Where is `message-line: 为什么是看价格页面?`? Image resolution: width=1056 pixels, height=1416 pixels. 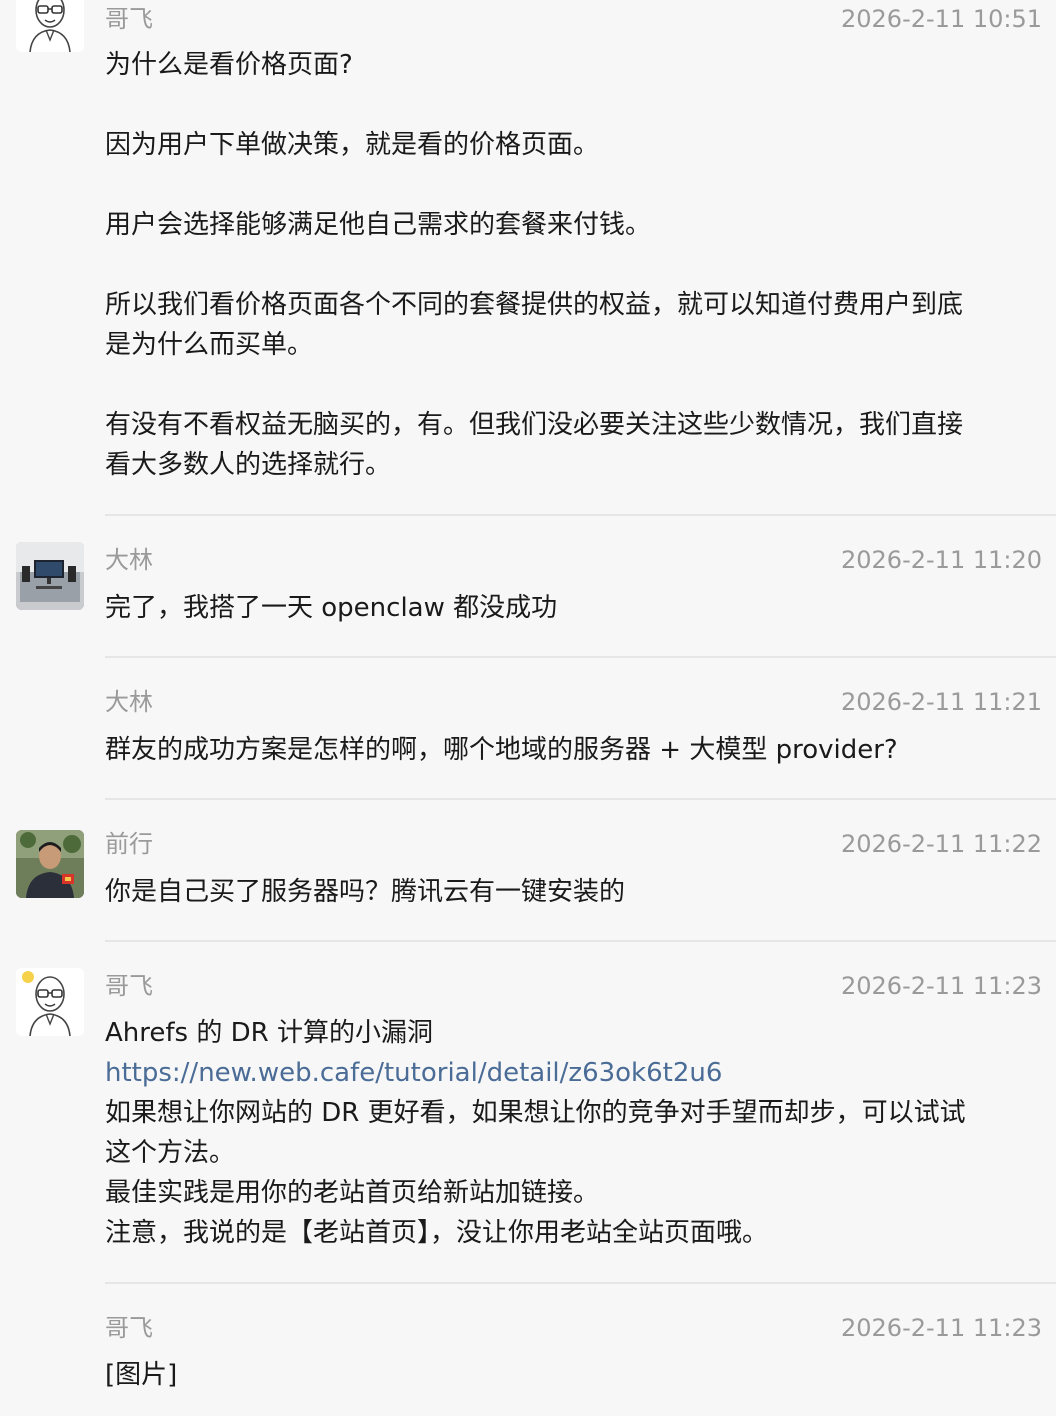
message-line: 为什么是看价格页面? is located at coordinates (229, 65).